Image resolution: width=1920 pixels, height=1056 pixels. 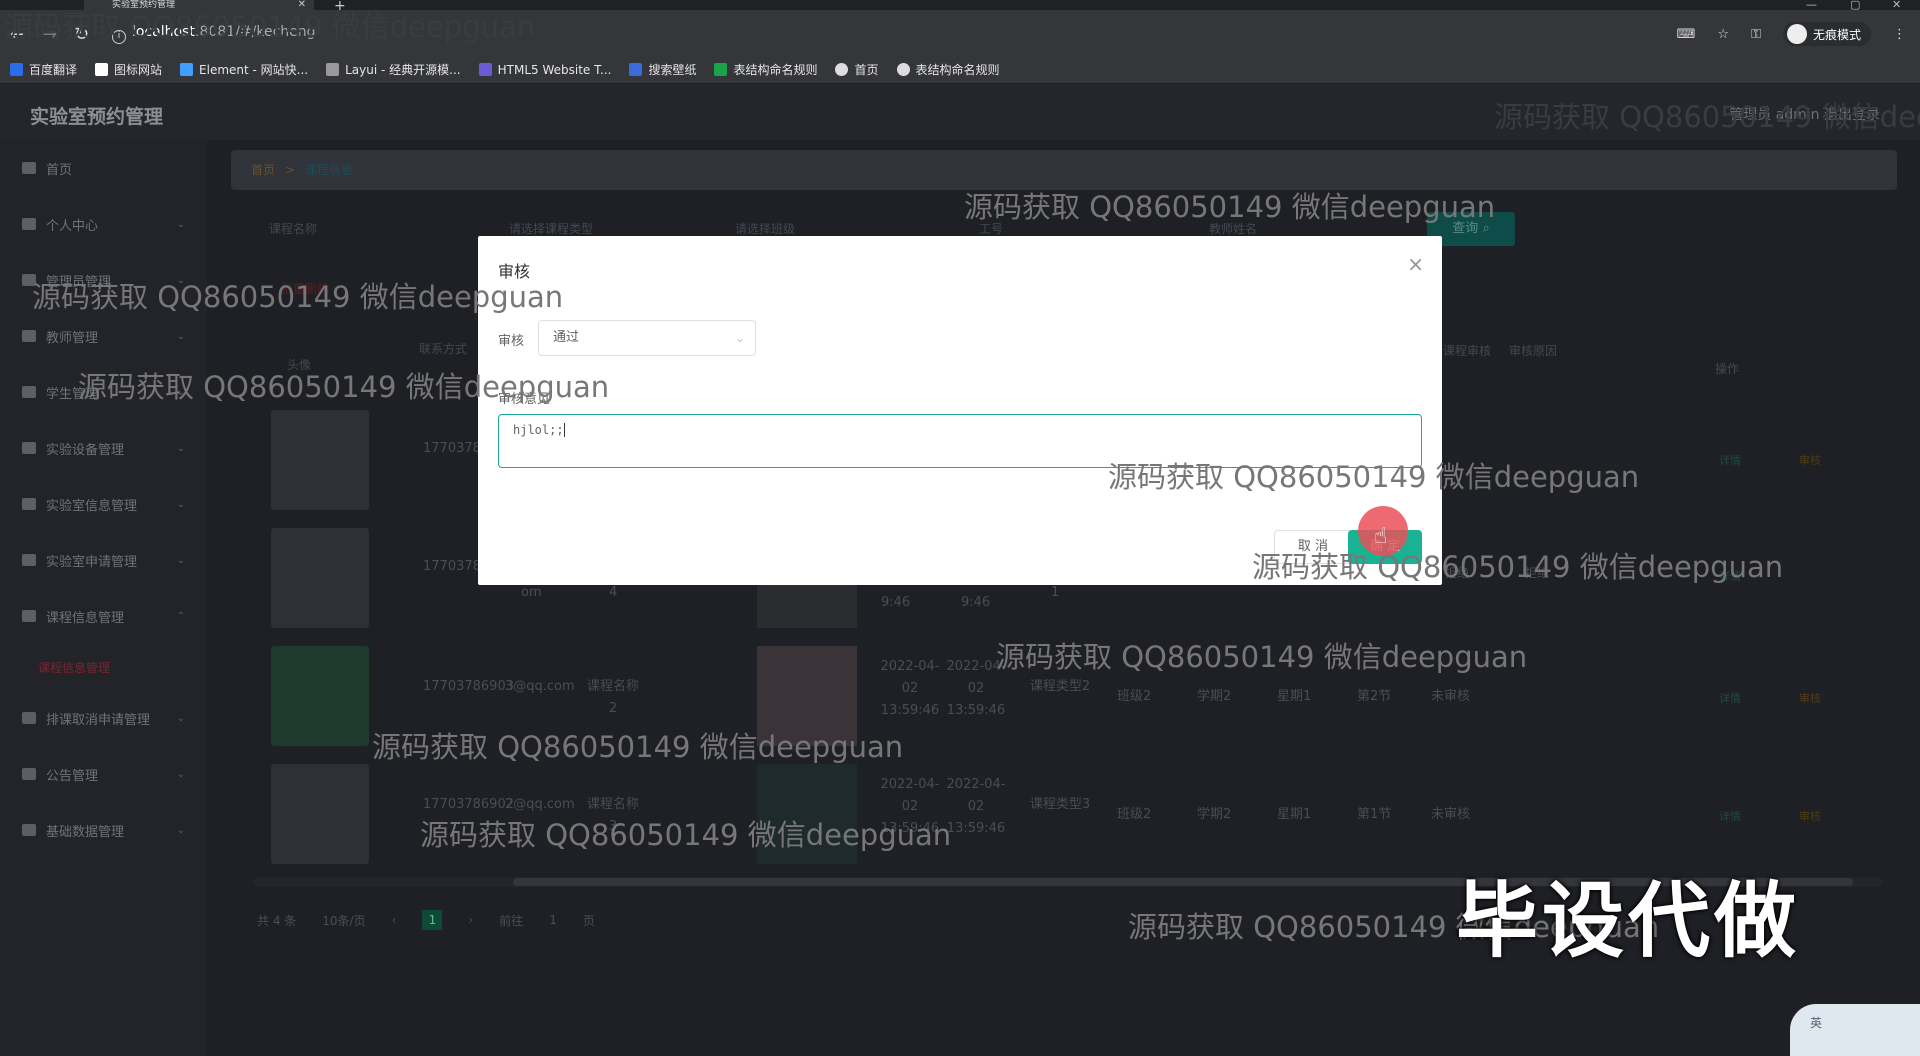 I want to click on translate-icon: ⌨, so click(x=1686, y=34).